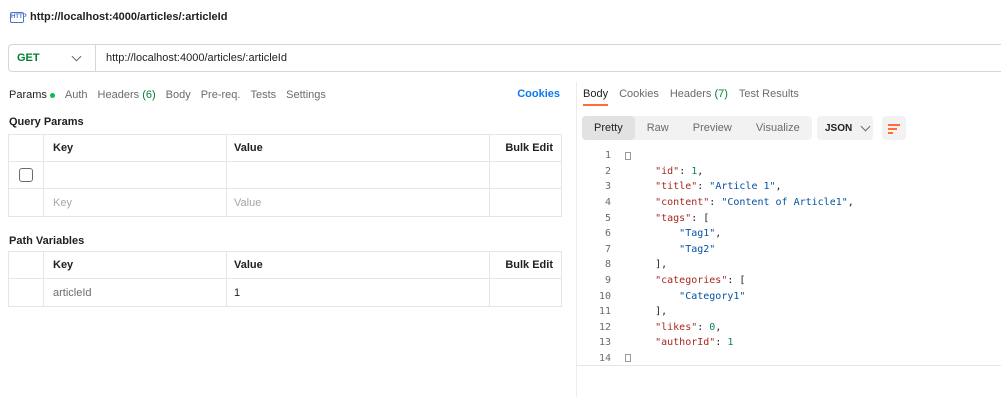 Image resolution: width=1001 pixels, height=397 pixels. I want to click on cookies-link: Cookies, so click(538, 94).